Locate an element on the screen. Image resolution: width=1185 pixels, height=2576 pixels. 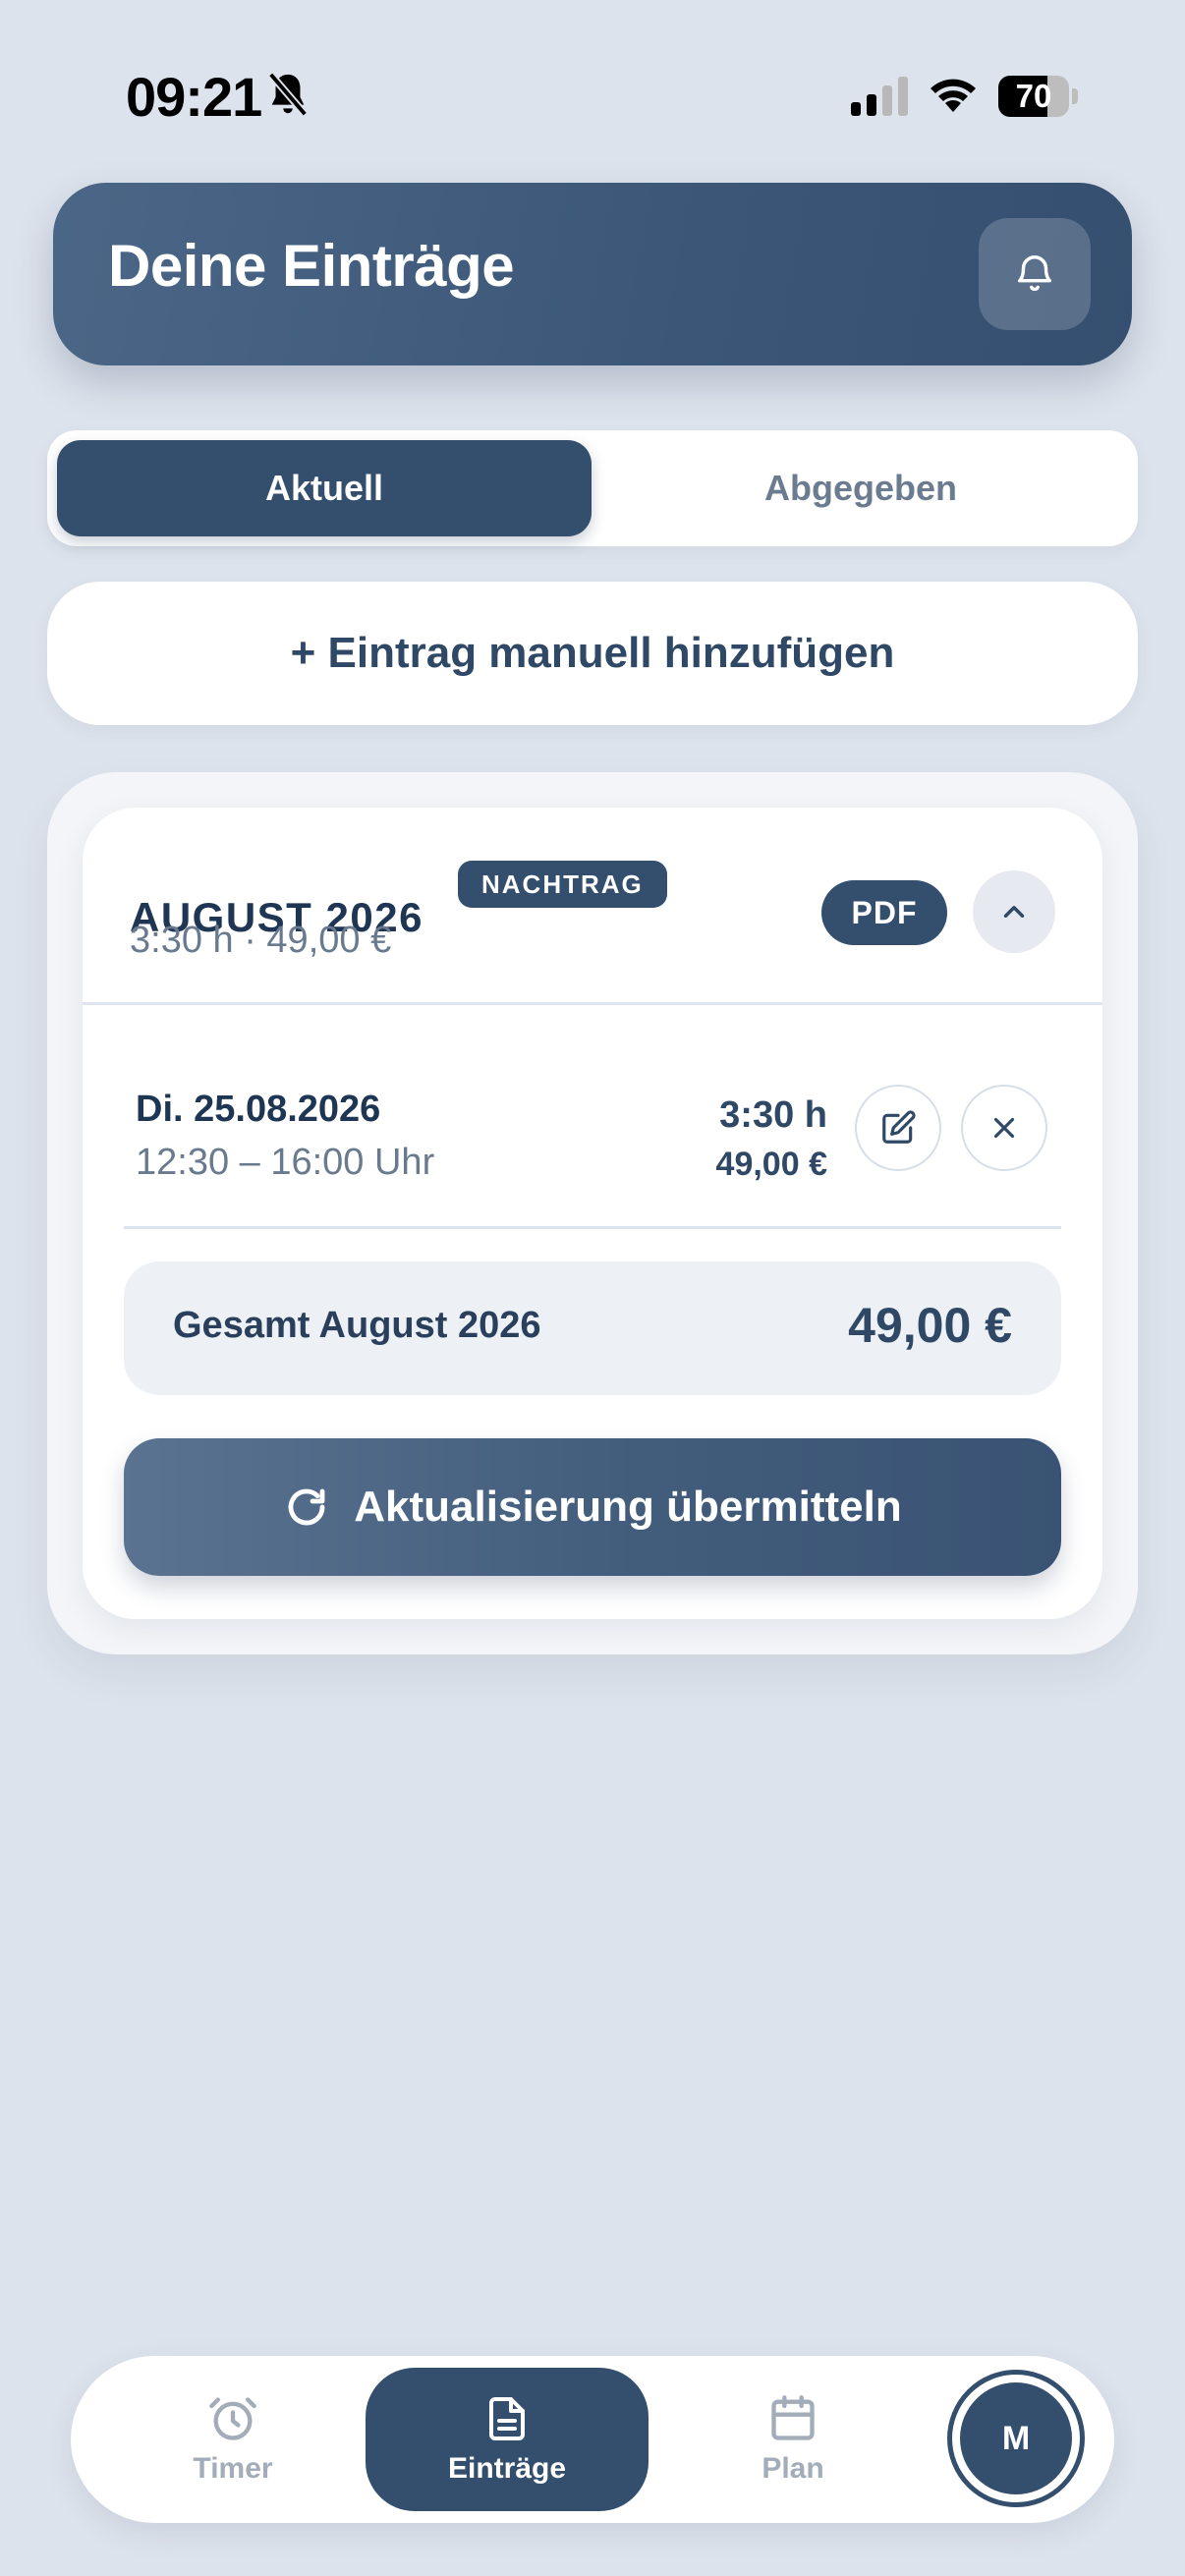
profile-button: M is located at coordinates (1016, 2438).